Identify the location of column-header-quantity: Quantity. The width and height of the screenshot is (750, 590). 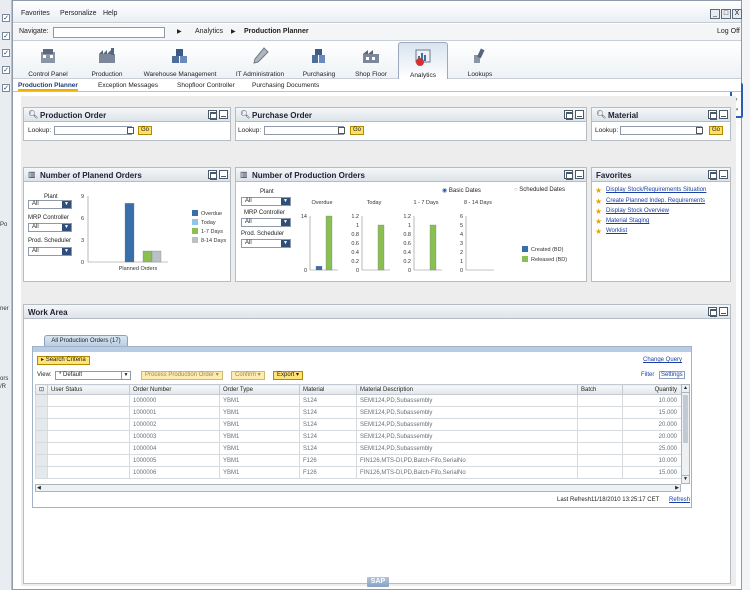
(652, 389).